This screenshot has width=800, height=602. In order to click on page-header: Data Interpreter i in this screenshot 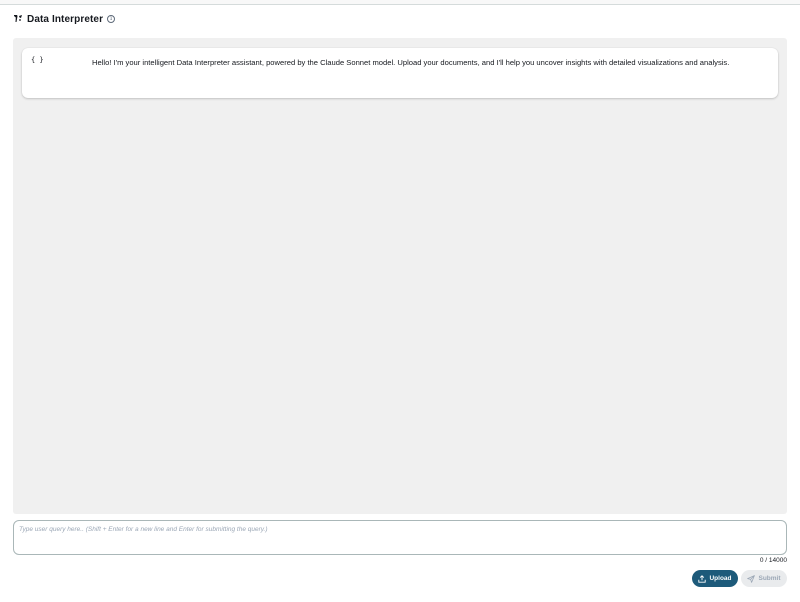, I will do `click(64, 19)`.